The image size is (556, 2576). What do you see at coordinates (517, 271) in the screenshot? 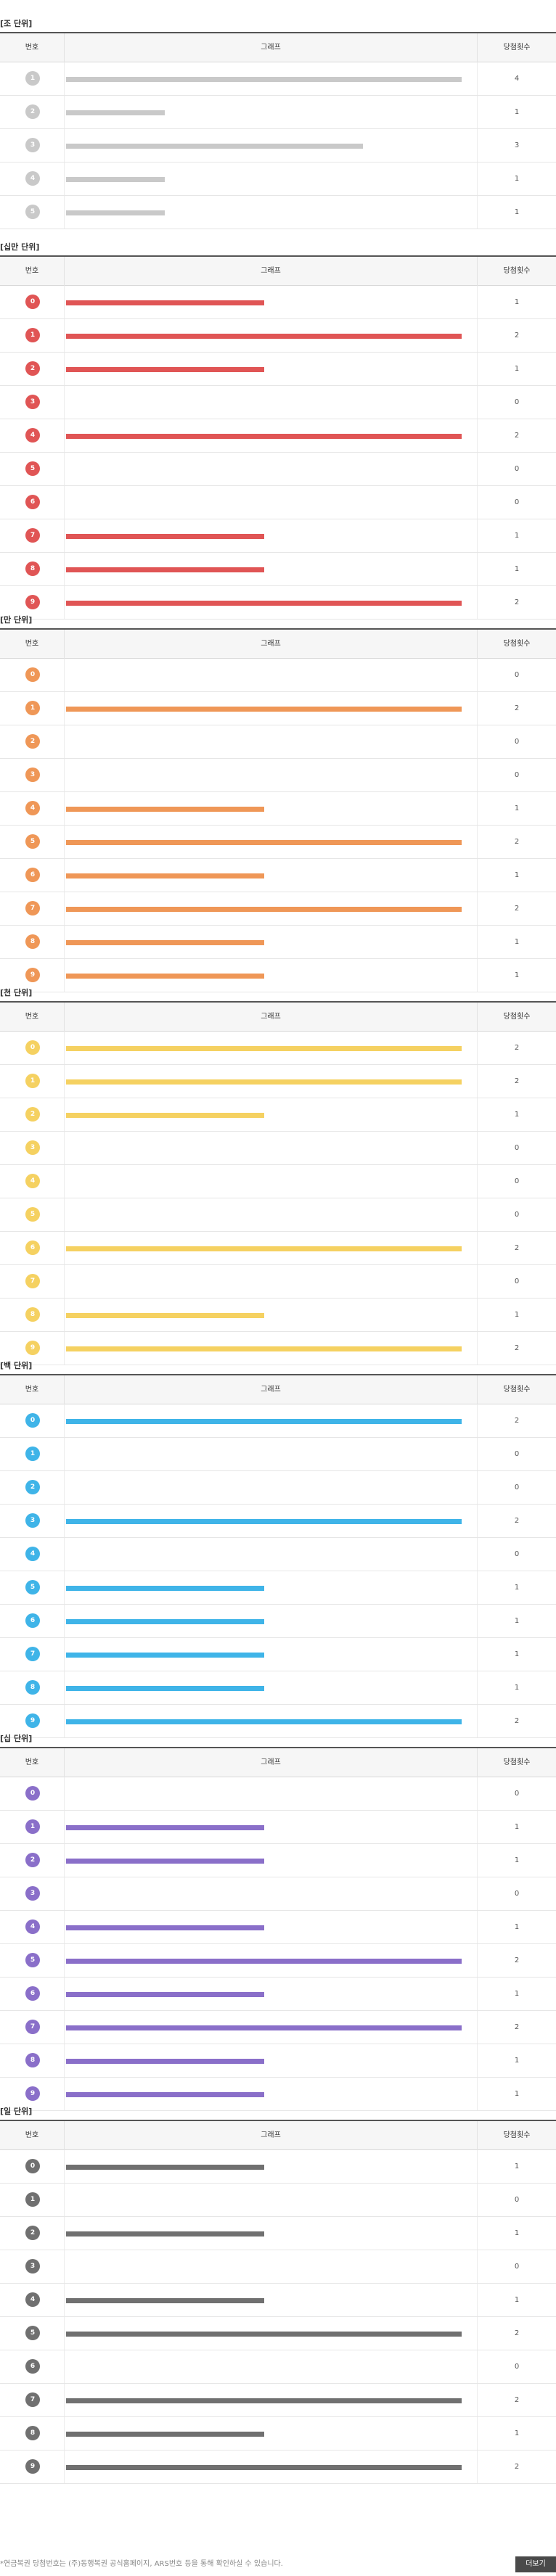
I see `header-count: 당첨횟수` at bounding box center [517, 271].